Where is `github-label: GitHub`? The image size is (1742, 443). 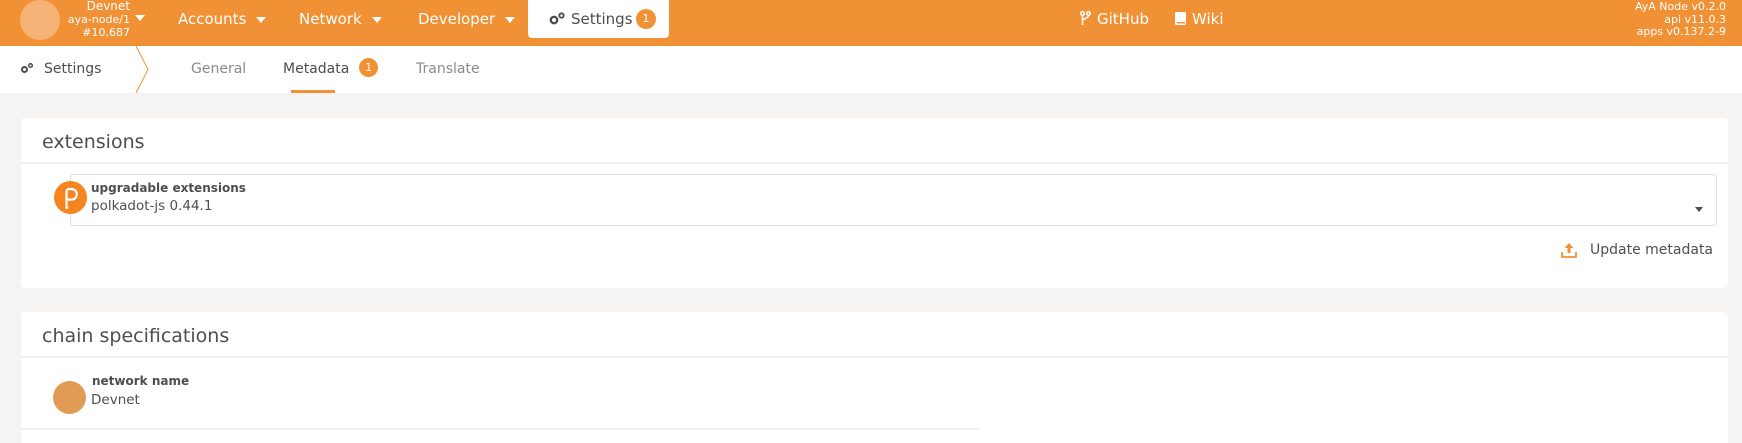
github-label: GitHub is located at coordinates (1123, 19).